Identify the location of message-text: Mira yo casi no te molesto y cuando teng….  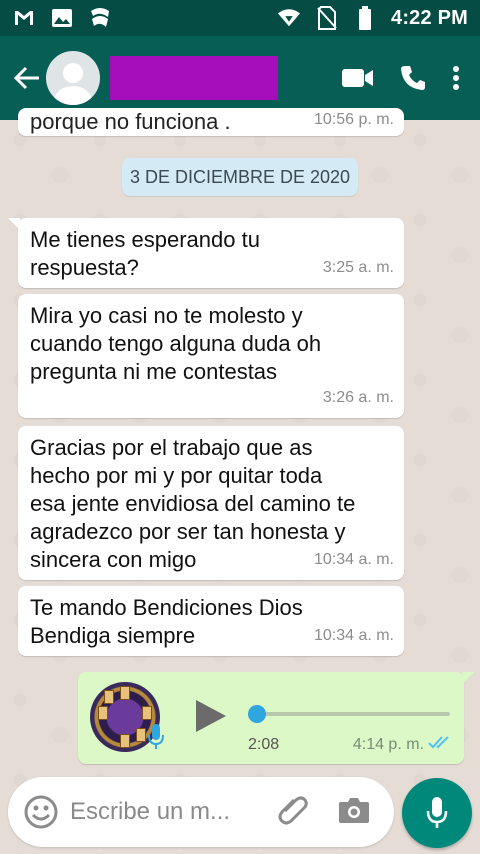
(176, 343).